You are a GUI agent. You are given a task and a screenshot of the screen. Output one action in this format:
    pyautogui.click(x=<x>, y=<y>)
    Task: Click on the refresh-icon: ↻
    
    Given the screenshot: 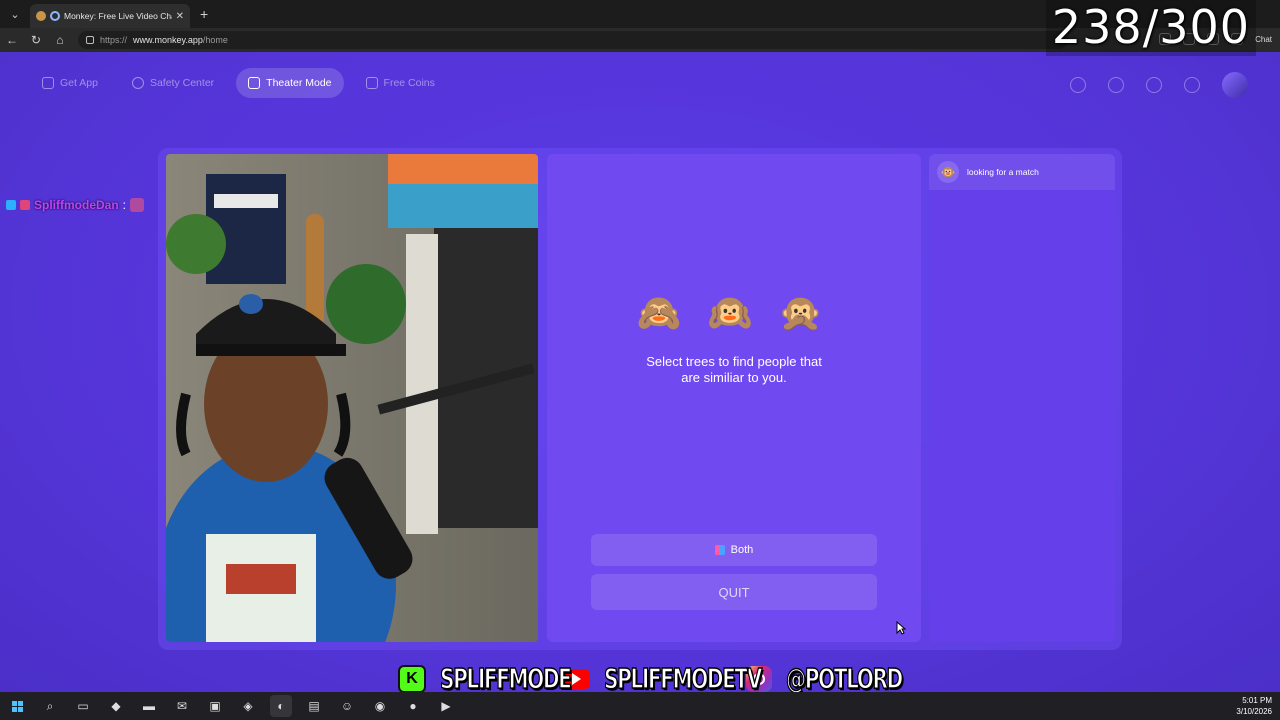 What is the action you would take?
    pyautogui.click(x=36, y=40)
    